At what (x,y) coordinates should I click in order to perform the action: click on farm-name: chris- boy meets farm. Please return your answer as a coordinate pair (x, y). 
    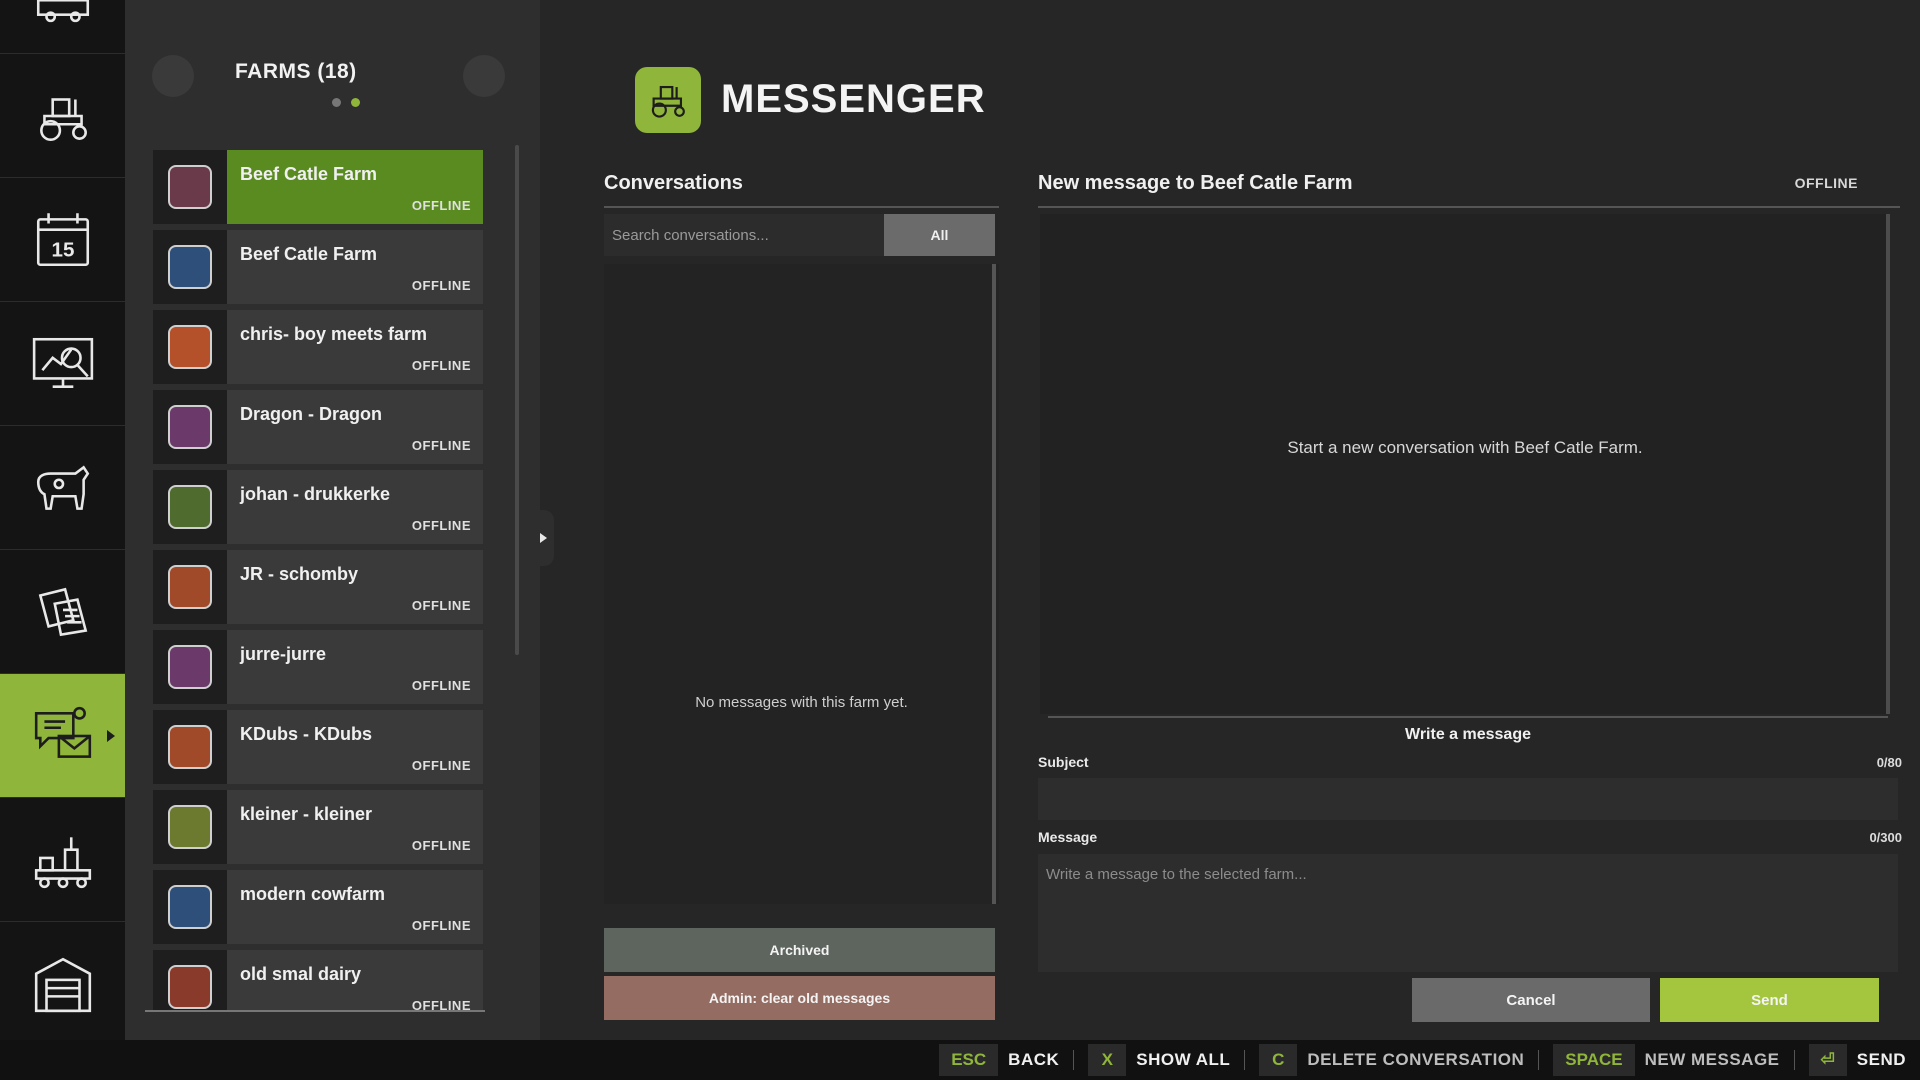
    Looking at the image, I should click on (334, 334).